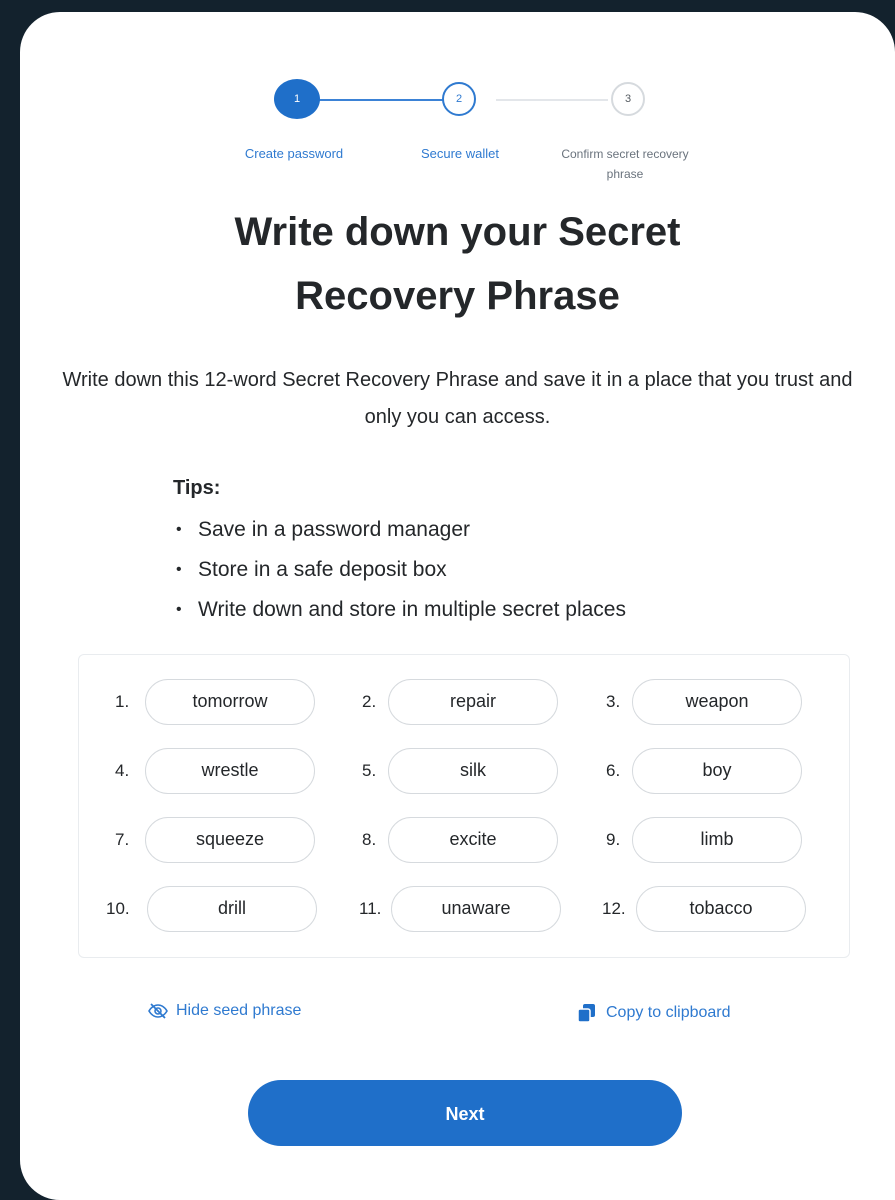 The image size is (895, 1200). Describe the element at coordinates (628, 99) in the screenshot. I see `step-3-indicator: 3` at that location.